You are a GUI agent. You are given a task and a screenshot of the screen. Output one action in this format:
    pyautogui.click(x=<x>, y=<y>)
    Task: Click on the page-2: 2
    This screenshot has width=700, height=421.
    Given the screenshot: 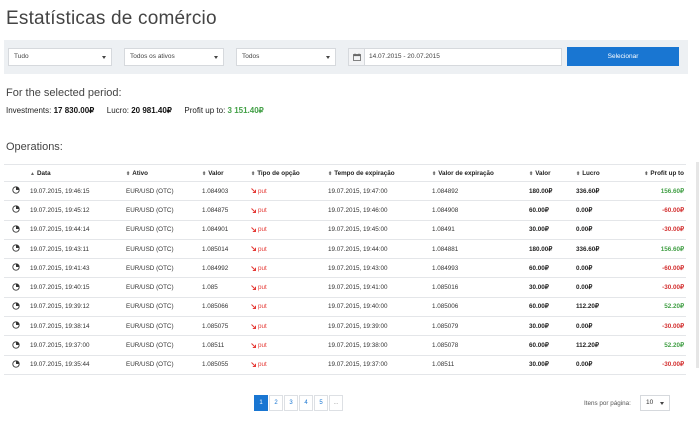 What is the action you would take?
    pyautogui.click(x=276, y=403)
    